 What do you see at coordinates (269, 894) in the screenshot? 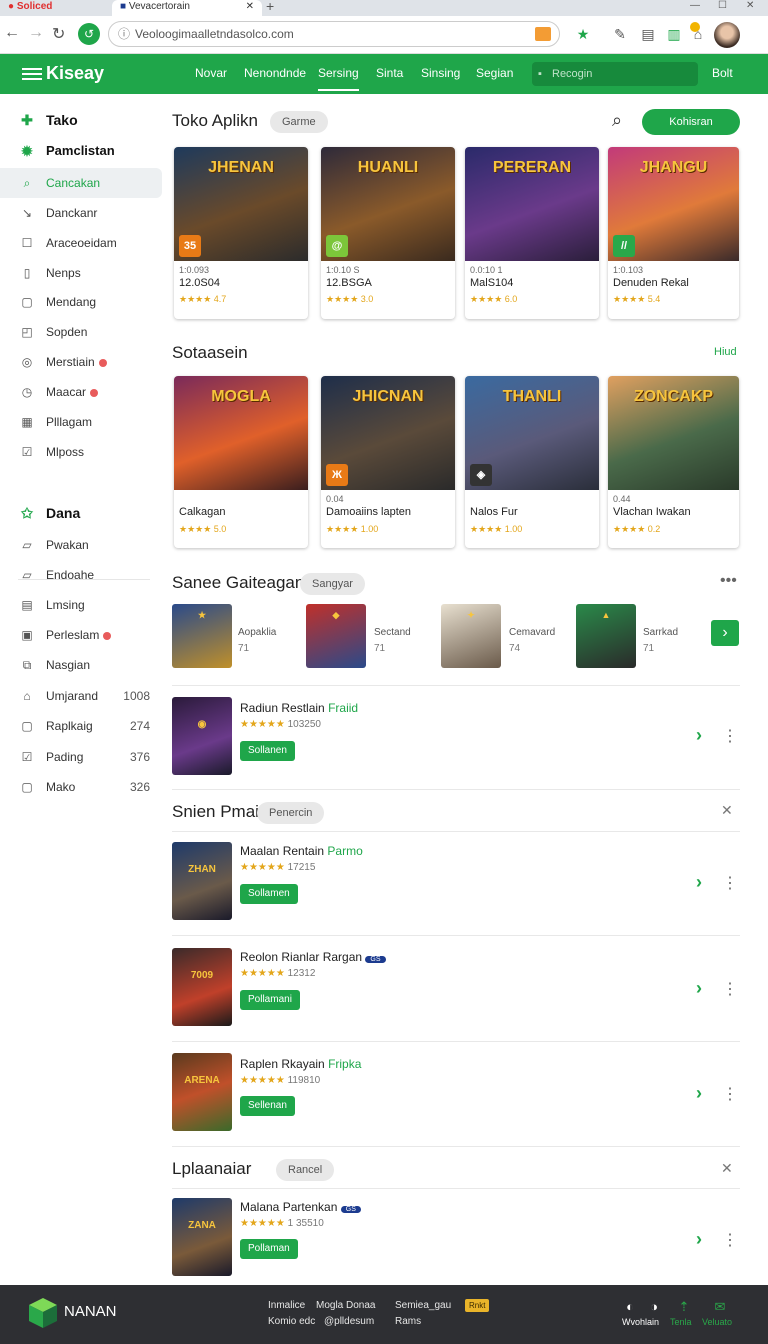
I see `list-item-install-button: Sollamen` at bounding box center [269, 894].